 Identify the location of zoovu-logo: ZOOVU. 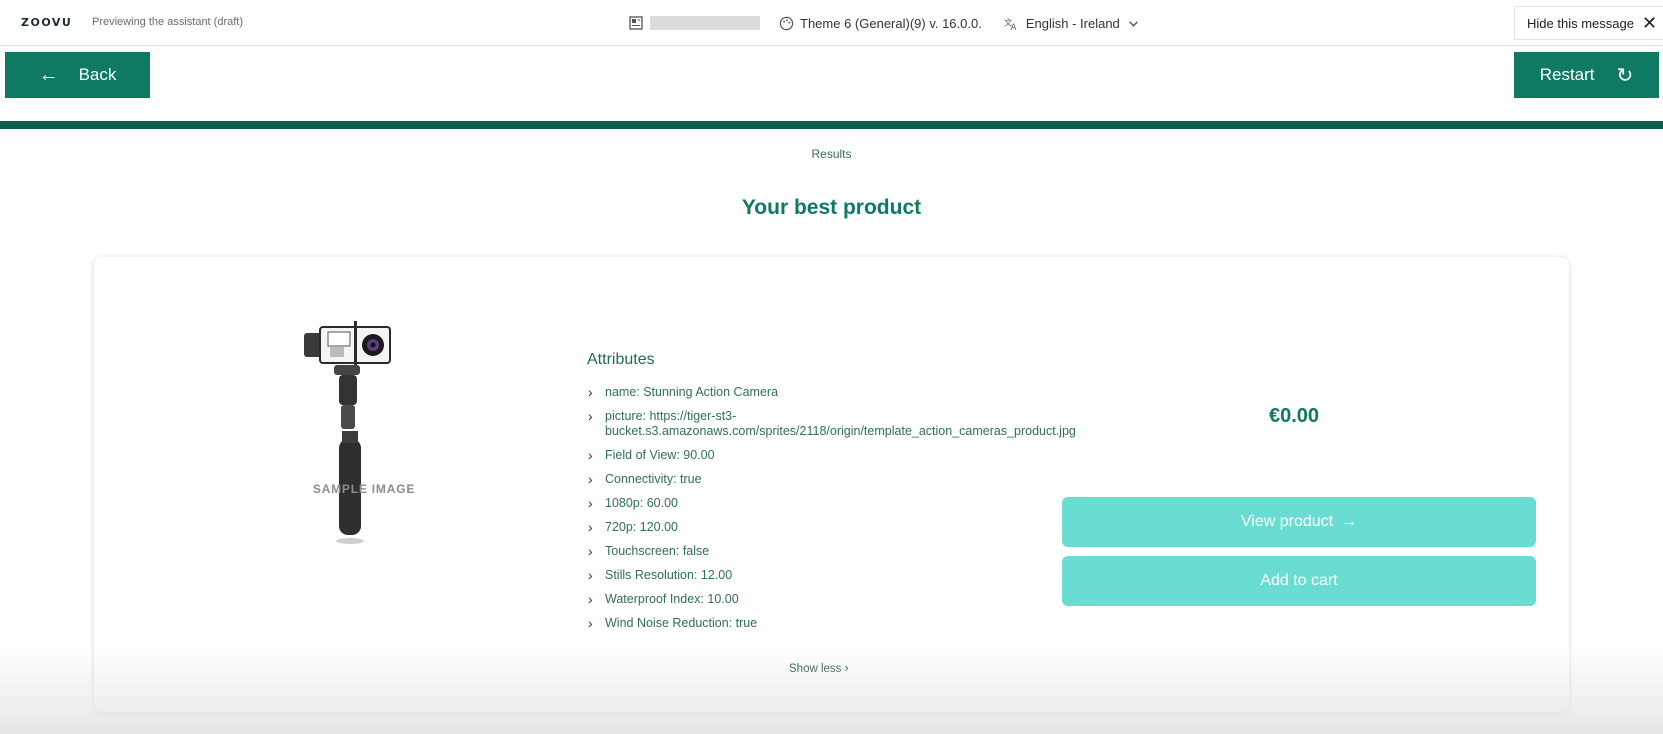
(47, 22).